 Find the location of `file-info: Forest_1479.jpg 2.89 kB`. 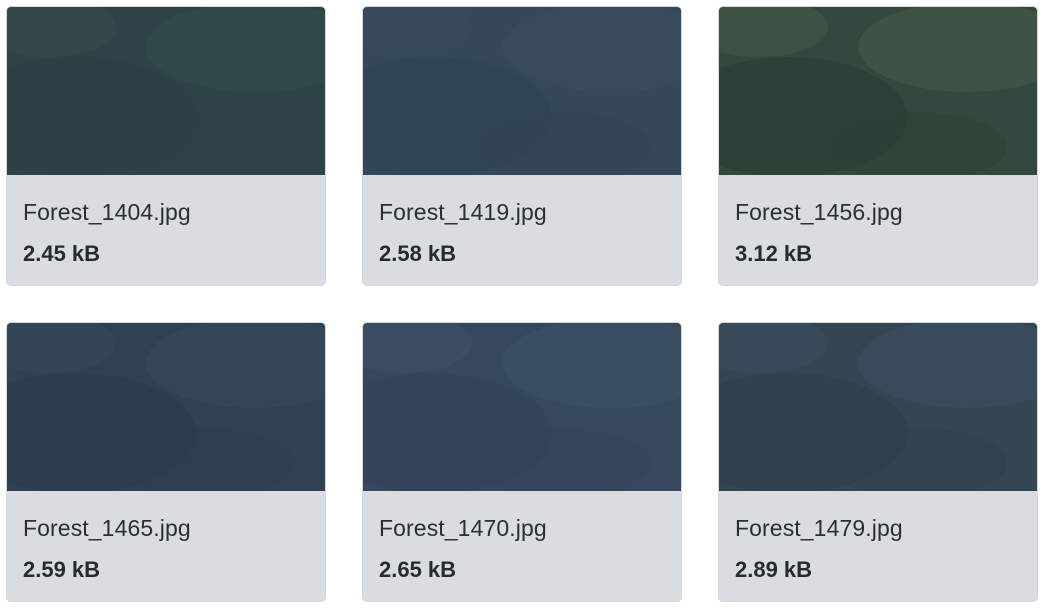

file-info: Forest_1479.jpg 2.89 kB is located at coordinates (878, 546).